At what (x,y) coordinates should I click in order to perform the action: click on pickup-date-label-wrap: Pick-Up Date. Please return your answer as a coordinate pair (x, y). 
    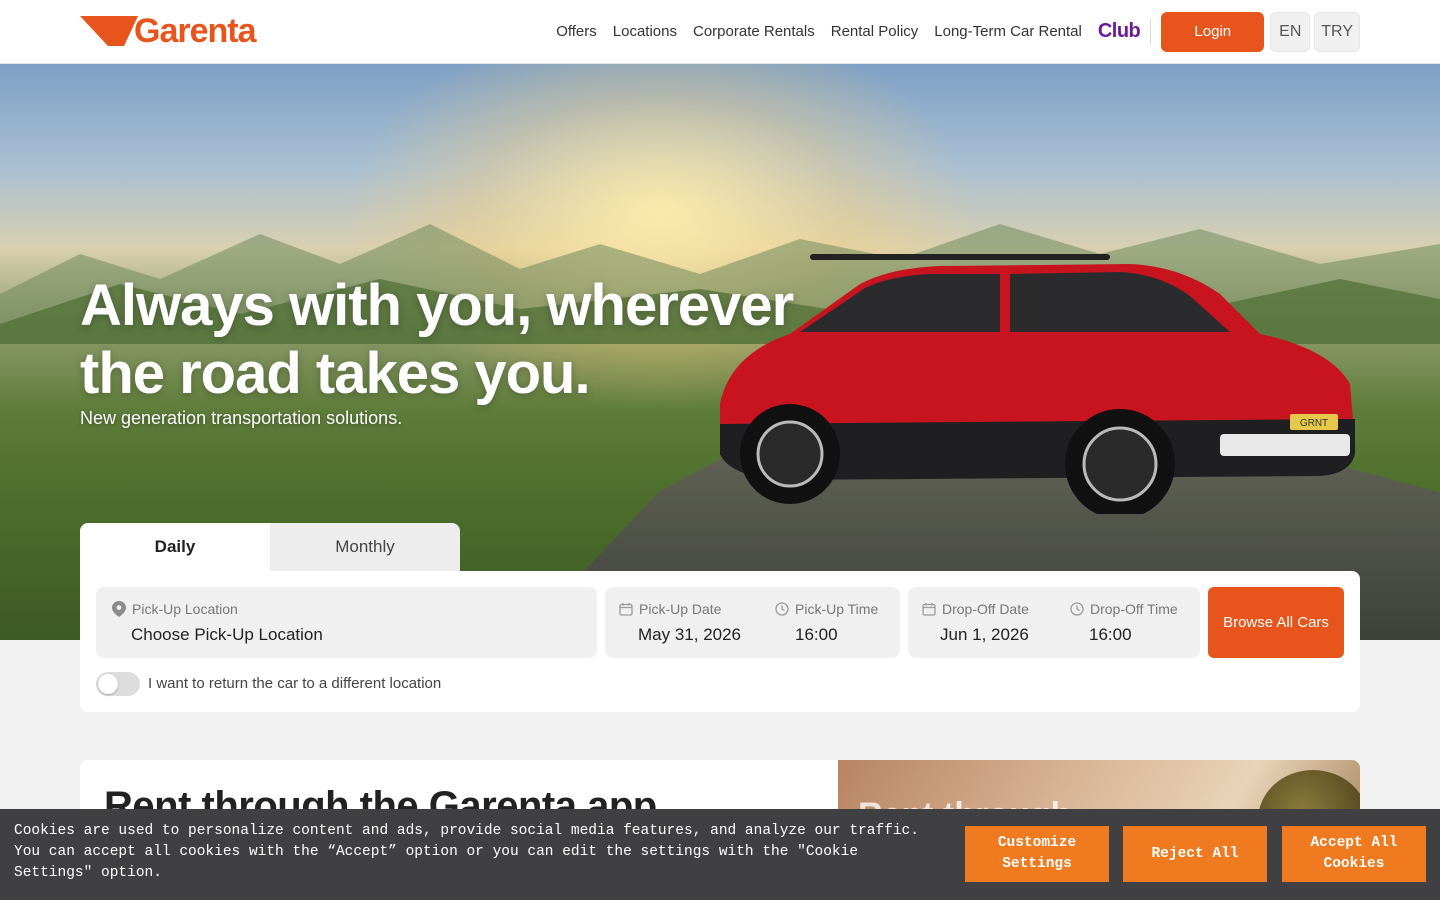
    Looking at the image, I should click on (670, 609).